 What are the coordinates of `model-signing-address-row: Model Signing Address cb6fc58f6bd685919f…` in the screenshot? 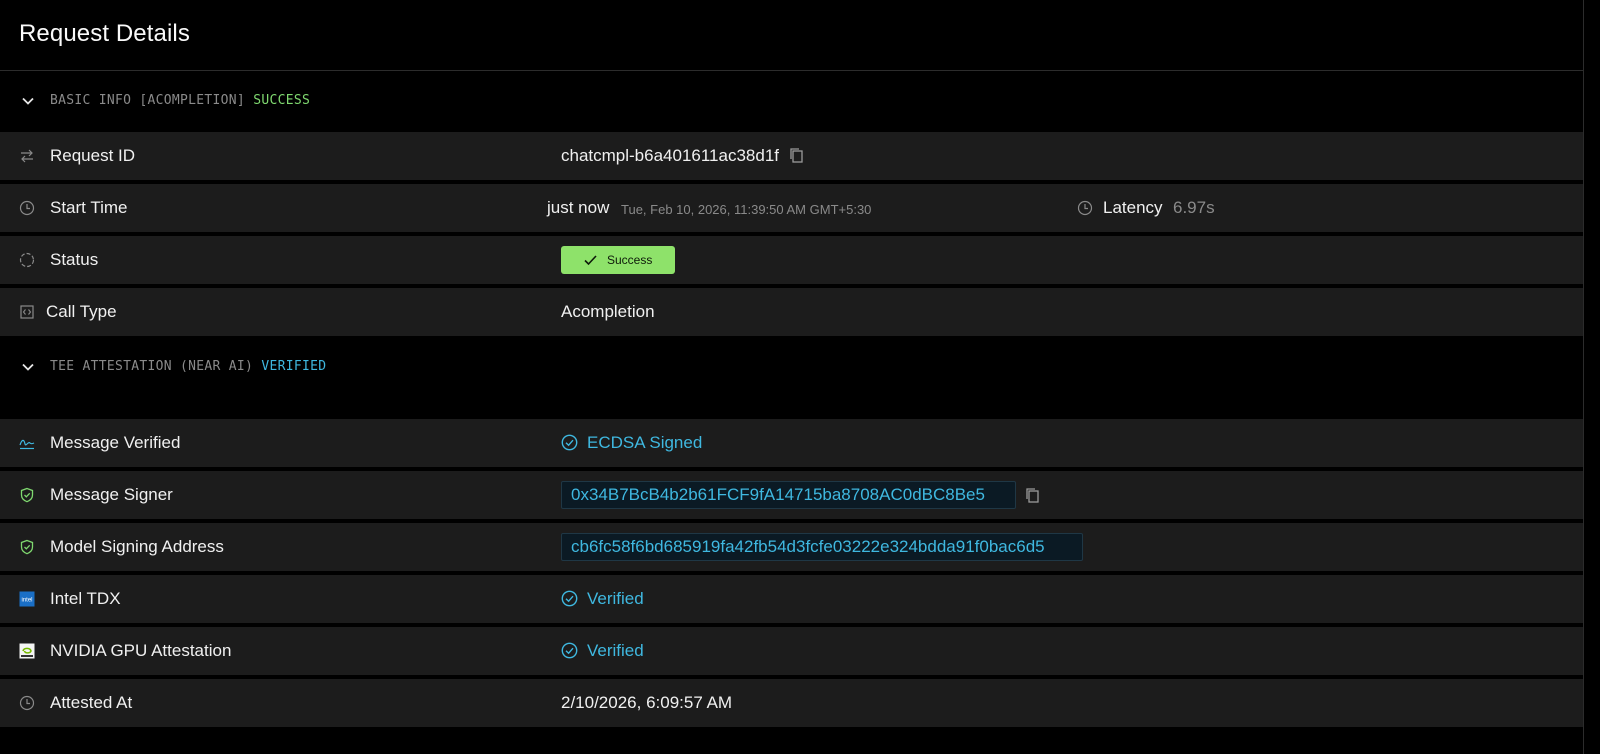 It's located at (791, 547).